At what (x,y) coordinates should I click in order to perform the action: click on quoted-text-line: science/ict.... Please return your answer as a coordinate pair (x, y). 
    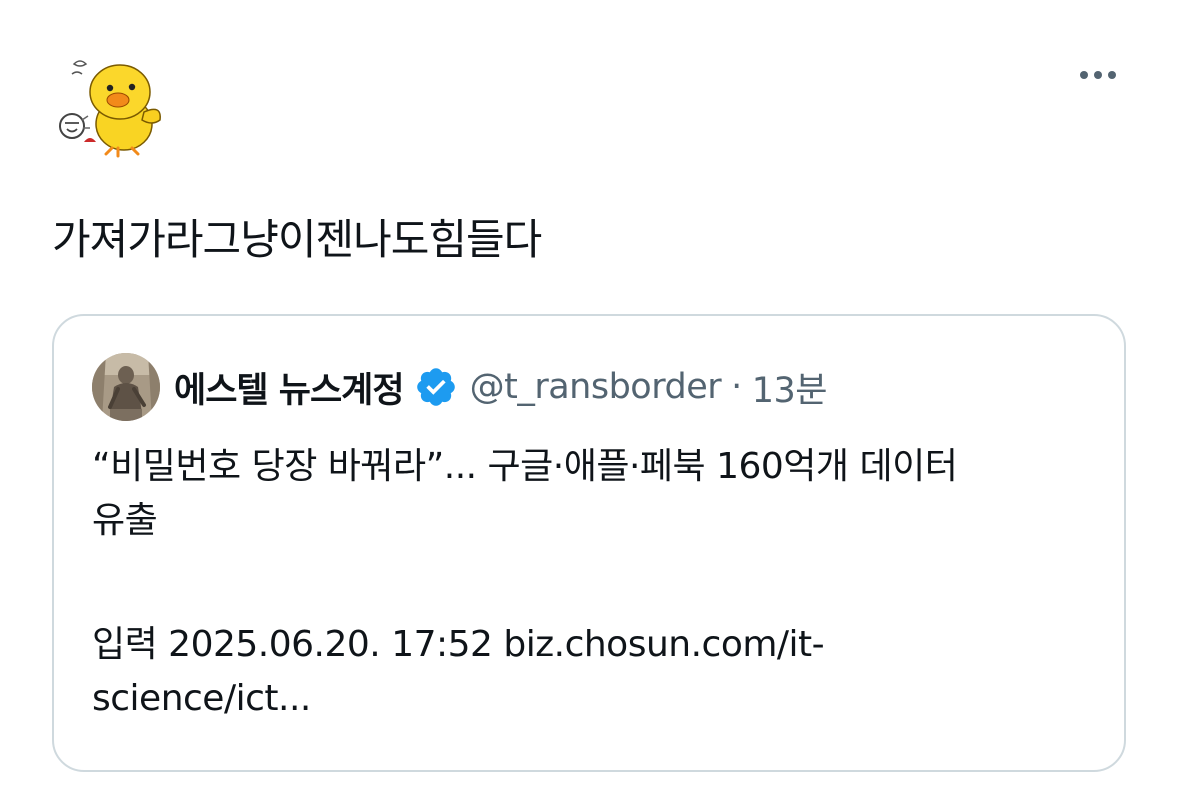
    Looking at the image, I should click on (201, 698).